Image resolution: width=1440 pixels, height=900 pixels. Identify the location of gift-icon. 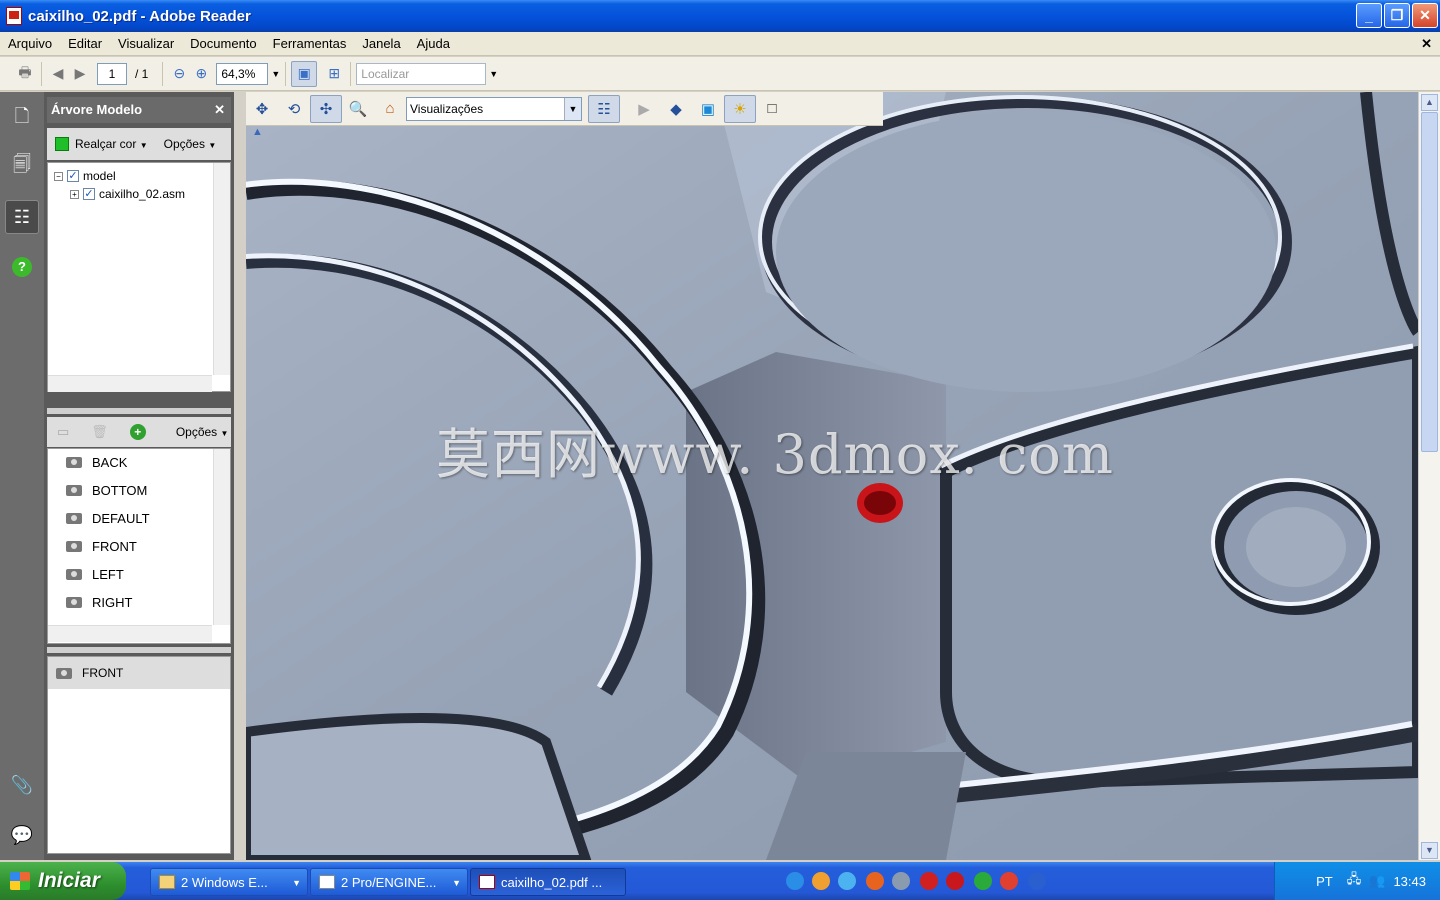
(1009, 881).